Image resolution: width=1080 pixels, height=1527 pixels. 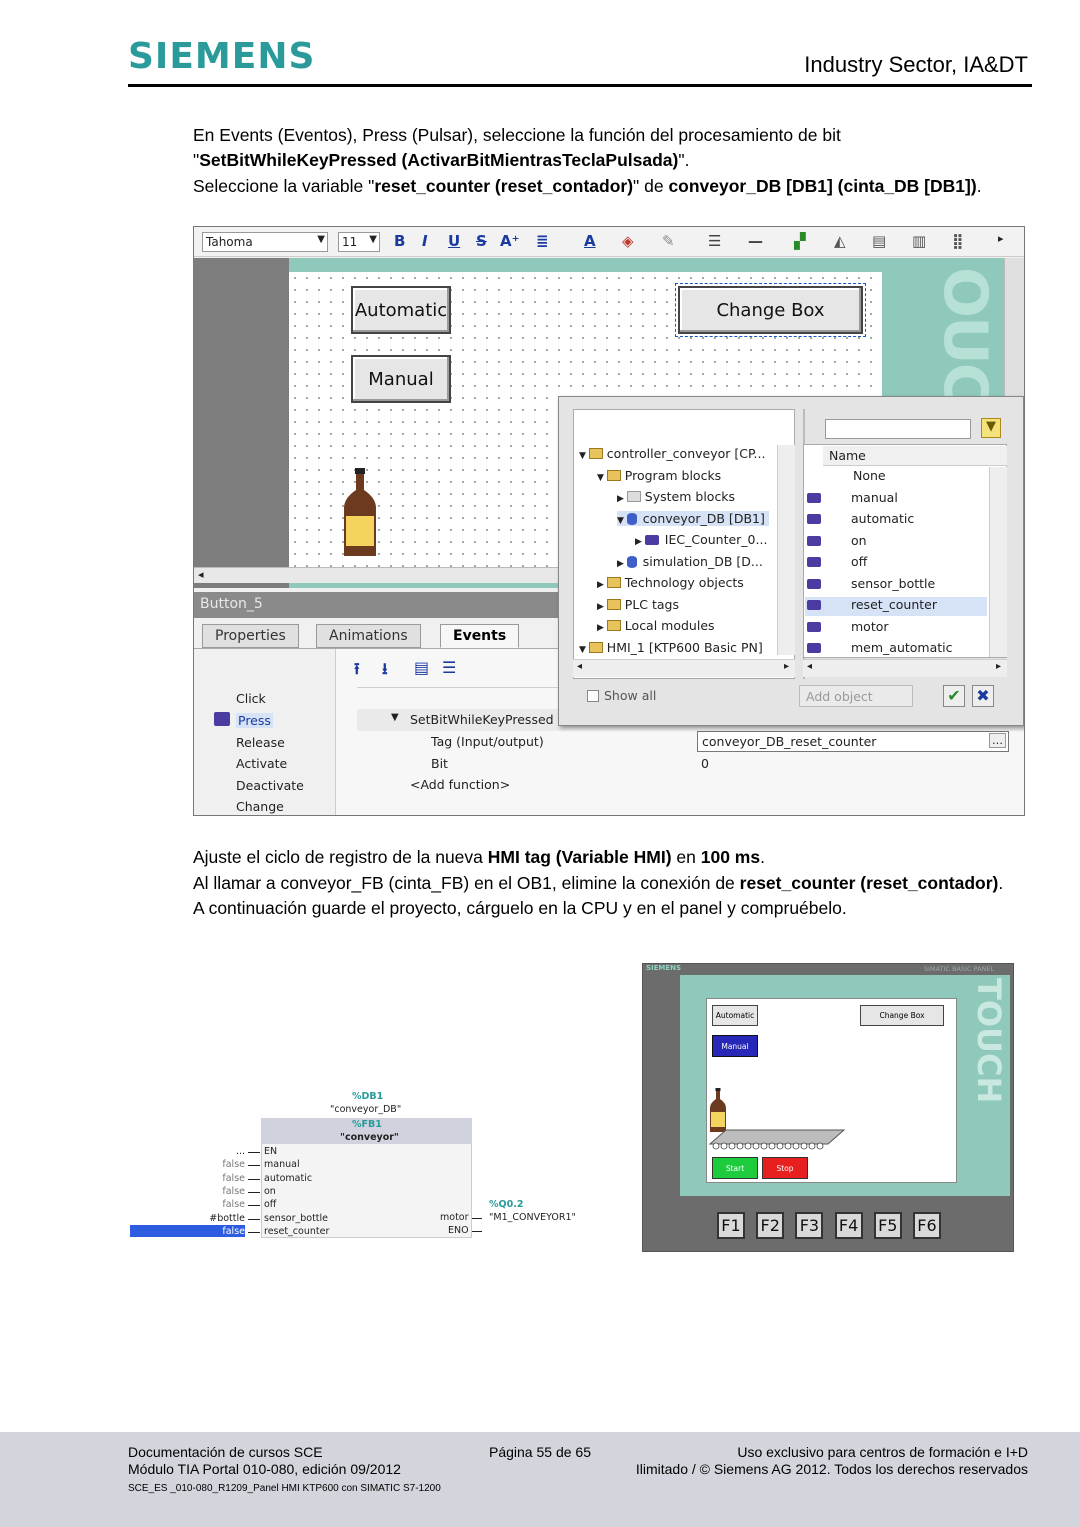 I want to click on line-color-icon: ✎, so click(x=668, y=241).